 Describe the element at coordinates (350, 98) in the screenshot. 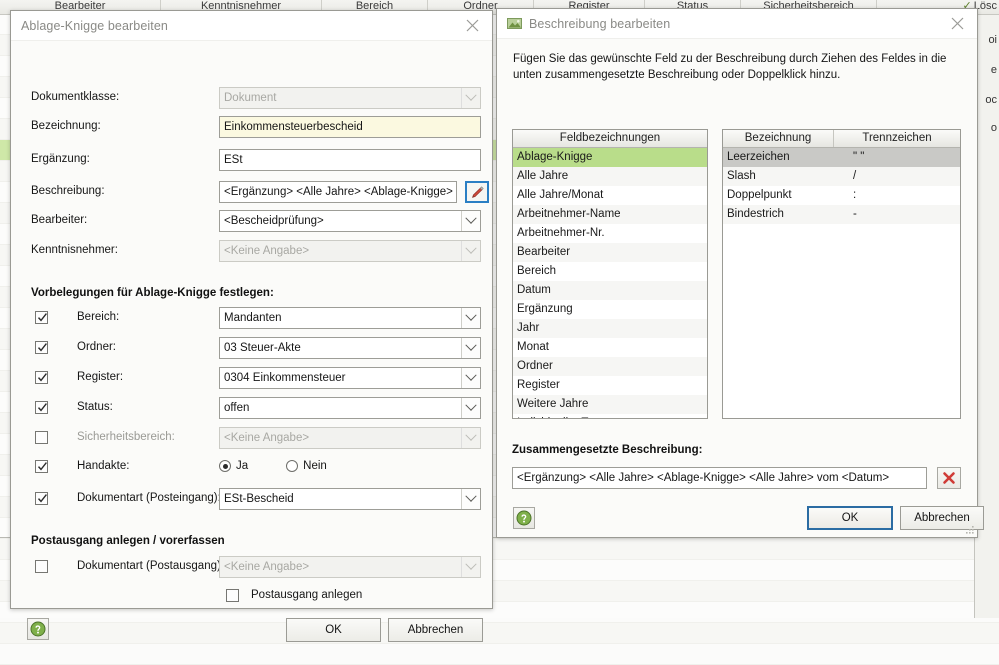

I see `field-input-0: Dokument` at that location.